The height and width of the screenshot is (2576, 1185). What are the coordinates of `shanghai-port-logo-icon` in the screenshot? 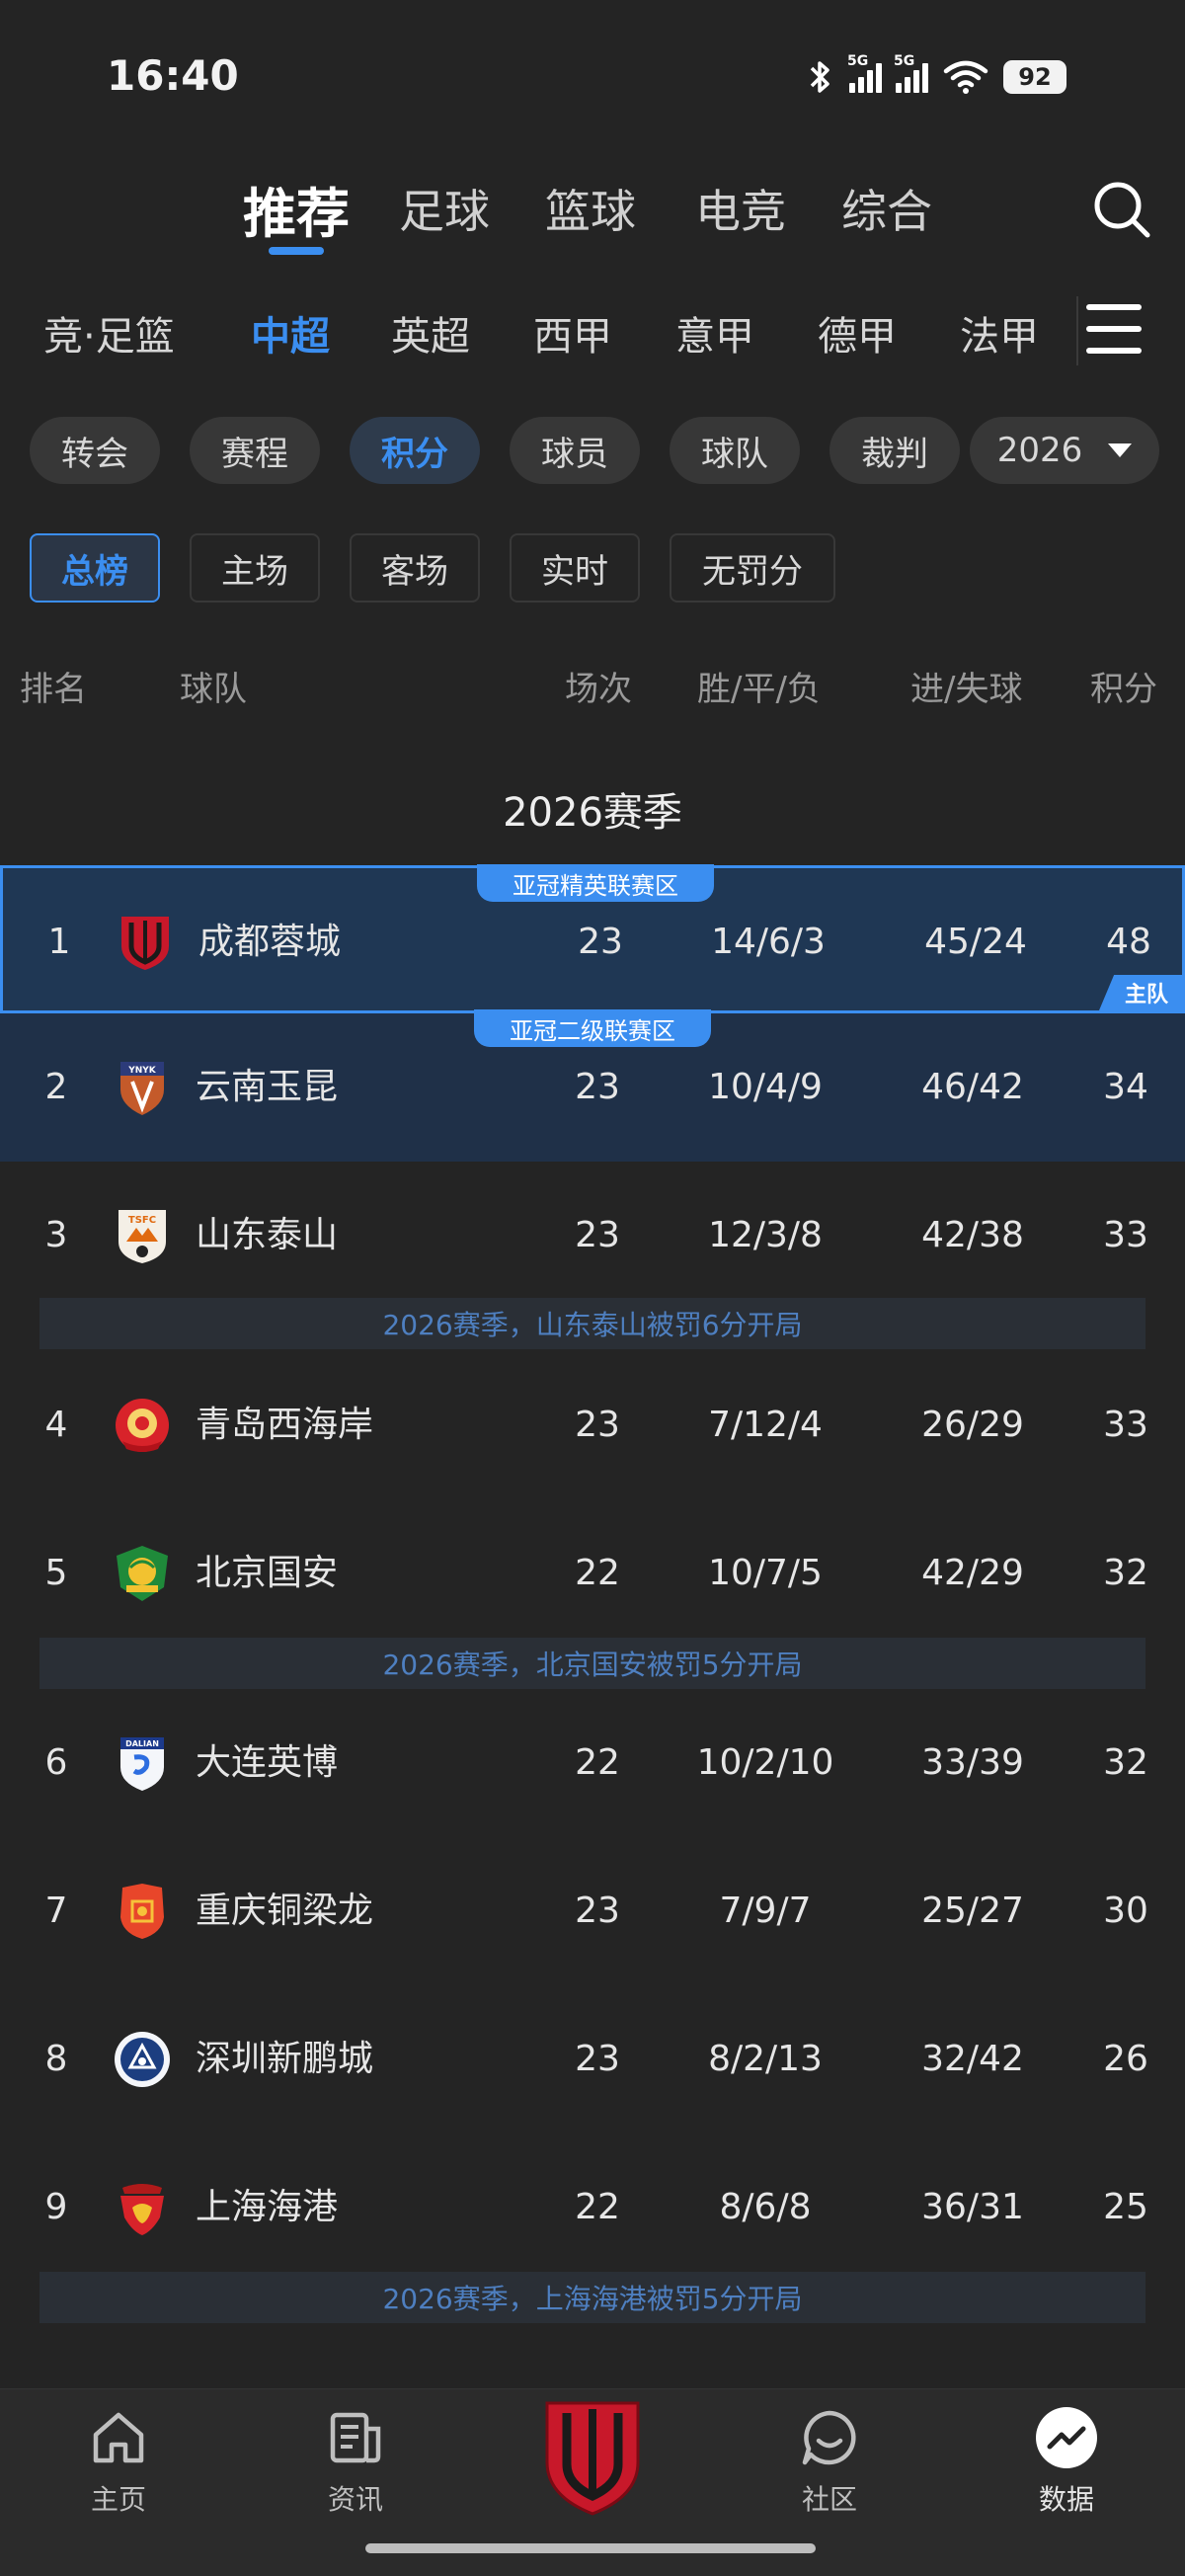 It's located at (142, 2209).